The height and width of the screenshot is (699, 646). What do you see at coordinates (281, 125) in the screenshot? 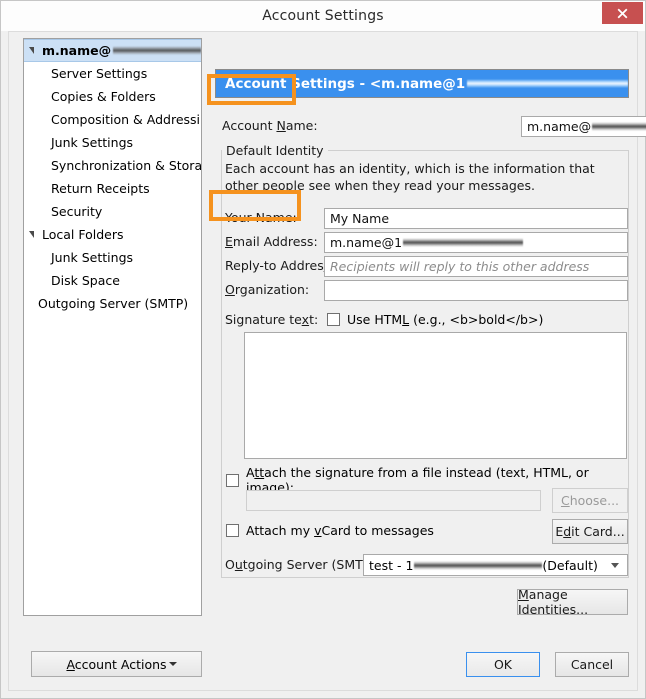
I see `accel-char: N` at bounding box center [281, 125].